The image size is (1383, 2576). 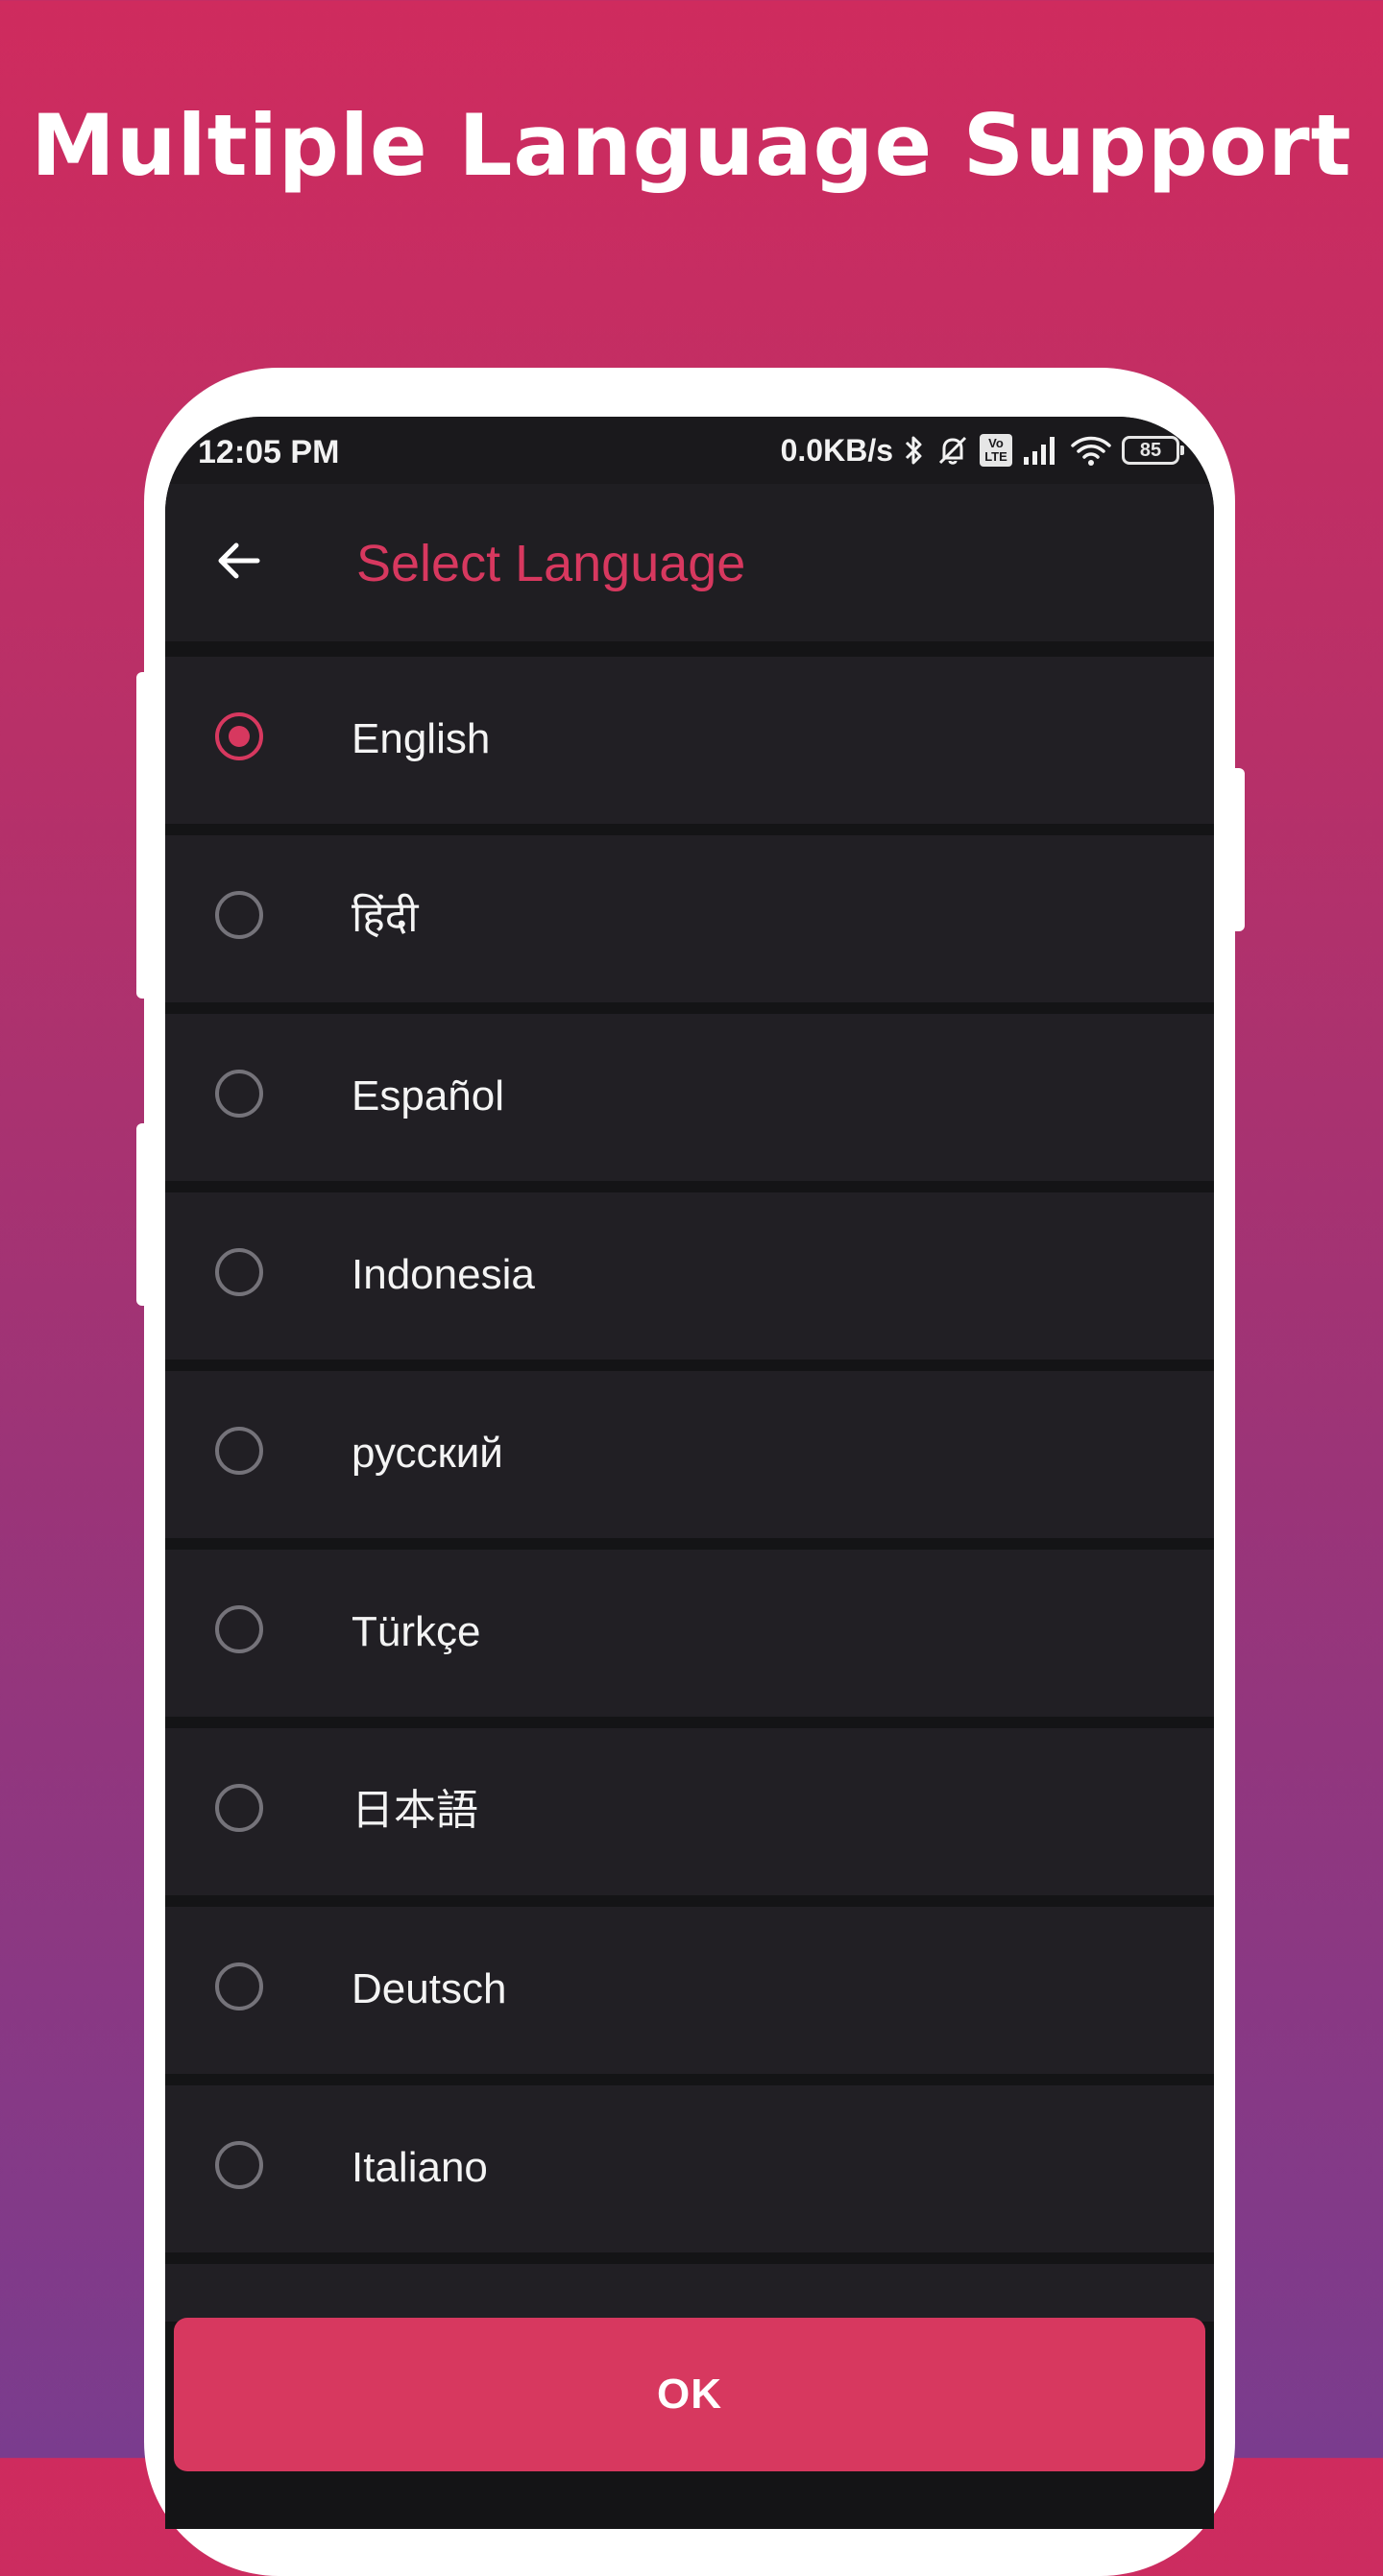 I want to click on radio-dot-icon, so click(x=239, y=736).